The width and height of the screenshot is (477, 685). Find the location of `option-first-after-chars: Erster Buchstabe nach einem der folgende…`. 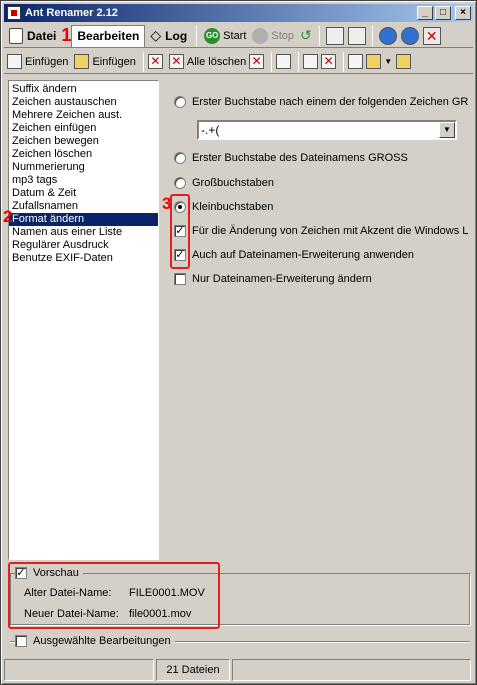

option-first-after-chars: Erster Buchstabe nach einem der folgende… is located at coordinates (321, 102).